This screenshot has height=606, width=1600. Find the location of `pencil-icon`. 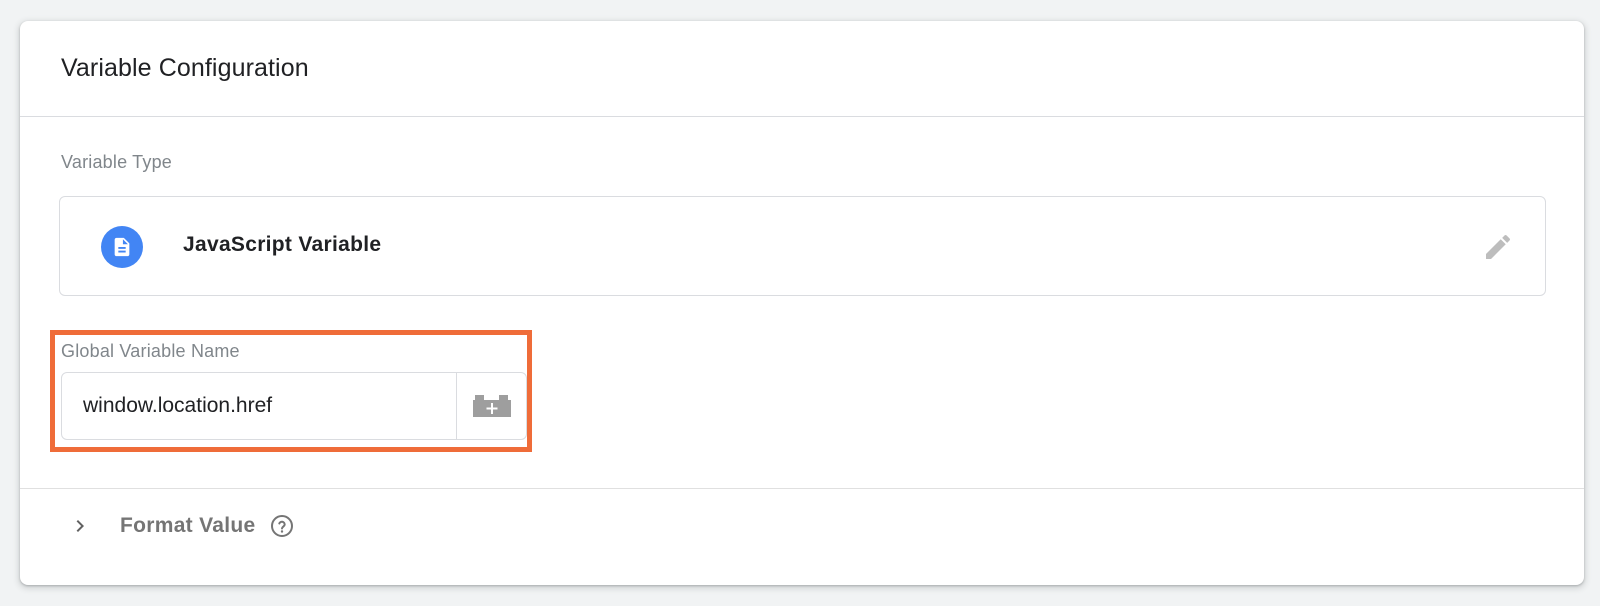

pencil-icon is located at coordinates (1498, 247).